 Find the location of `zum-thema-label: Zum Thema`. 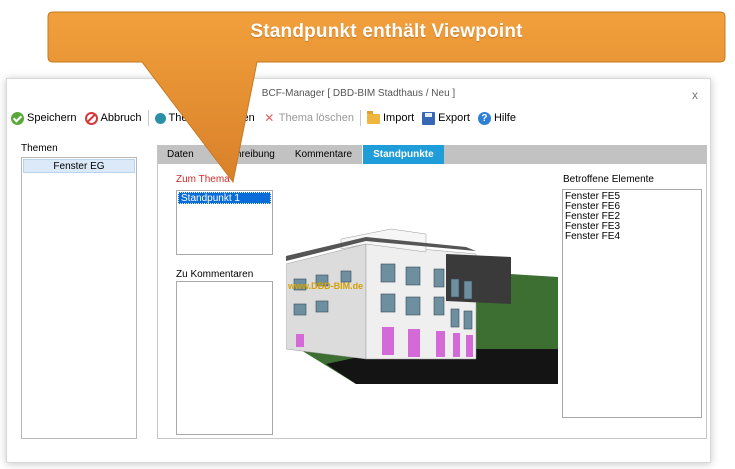

zum-thema-label: Zum Thema is located at coordinates (203, 179).